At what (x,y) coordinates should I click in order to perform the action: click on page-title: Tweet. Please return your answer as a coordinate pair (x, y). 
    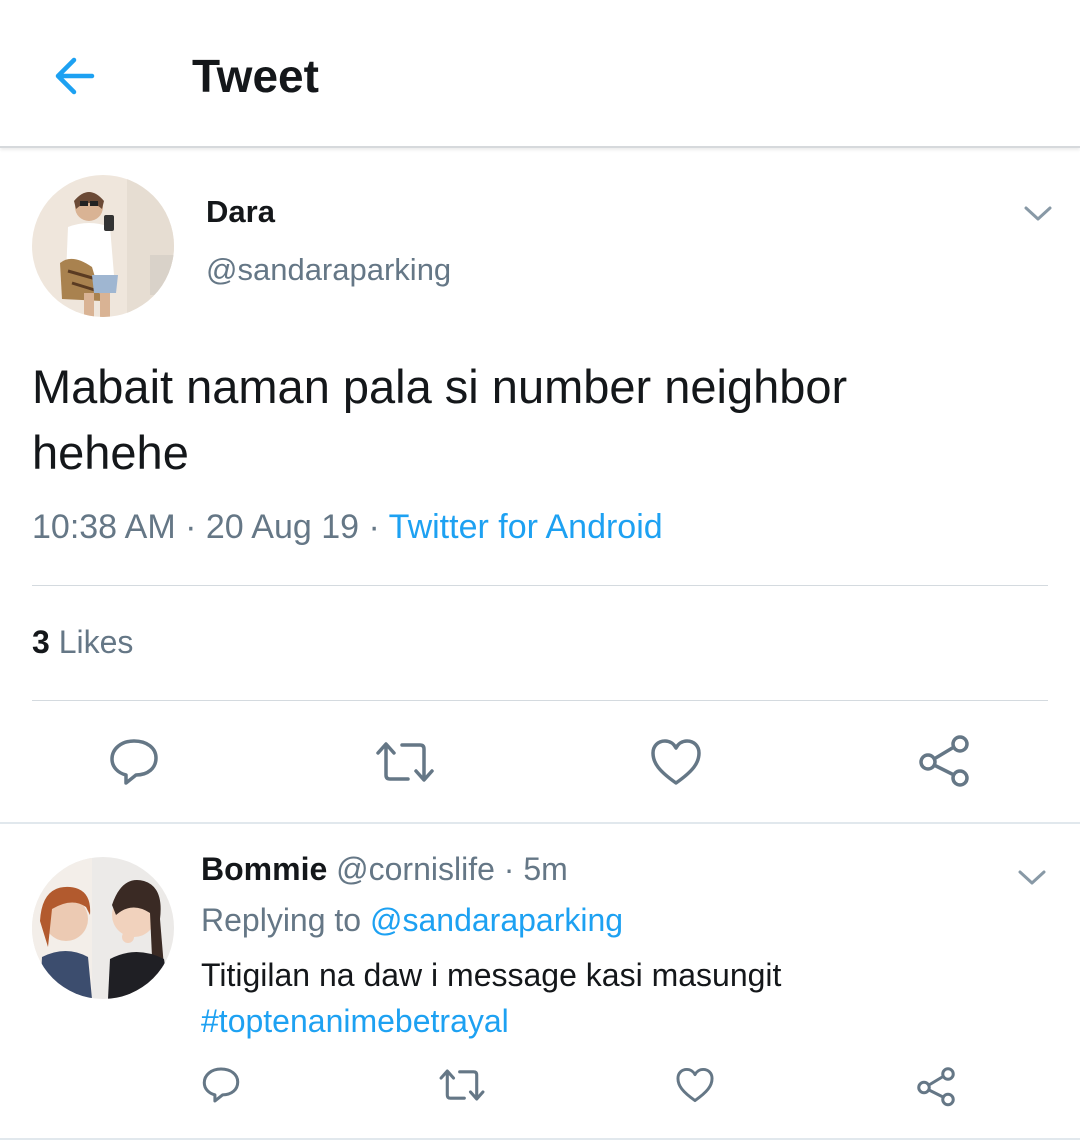
    Looking at the image, I should click on (255, 76).